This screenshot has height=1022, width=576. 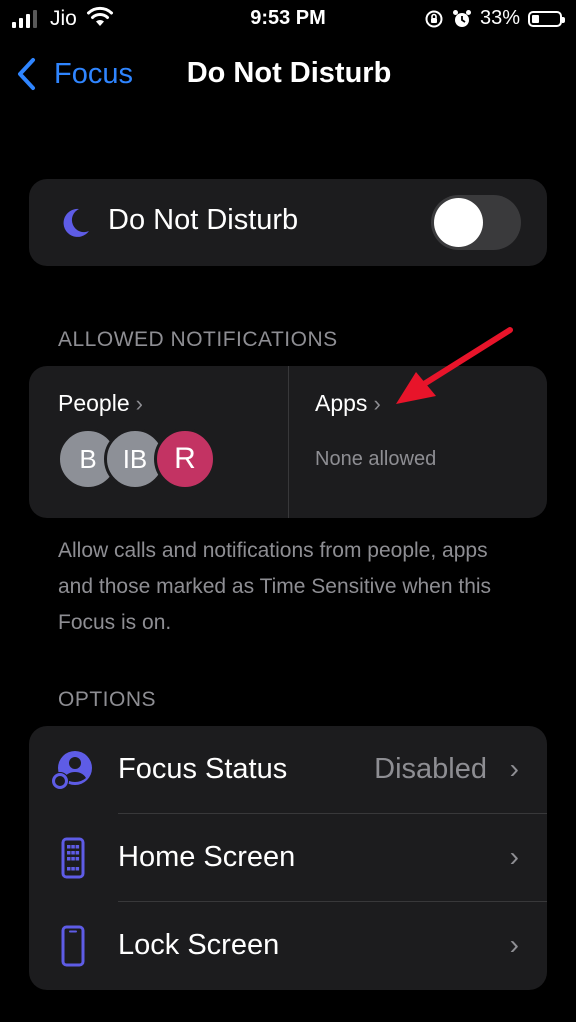 I want to click on option-focus-status: Focus Status Disabled ›, so click(x=288, y=770).